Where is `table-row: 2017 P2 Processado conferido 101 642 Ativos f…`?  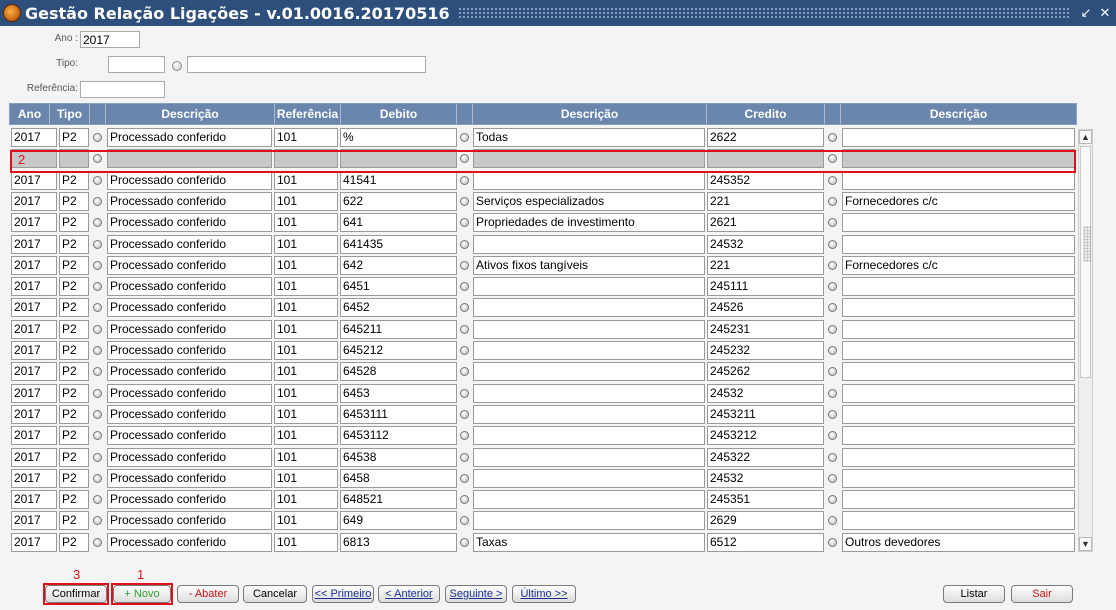 table-row: 2017 P2 Processado conferido 101 642 Ativos f… is located at coordinates (543, 265).